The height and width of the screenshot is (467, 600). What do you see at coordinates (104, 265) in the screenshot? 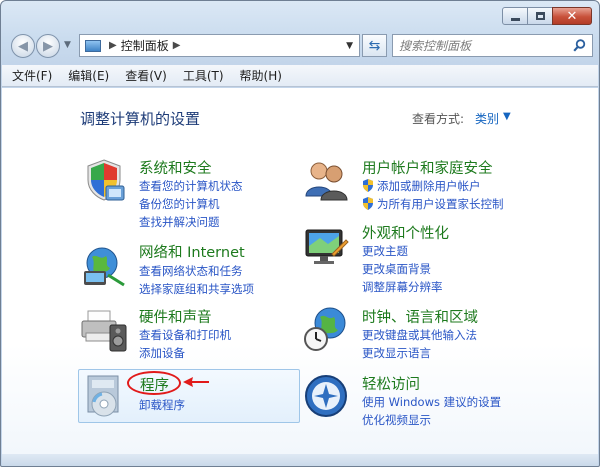
I see `network-globe-icon` at bounding box center [104, 265].